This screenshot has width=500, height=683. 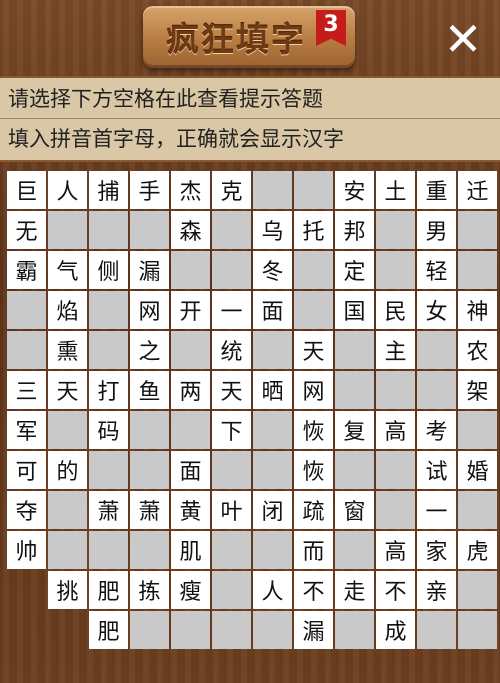 What do you see at coordinates (26, 550) in the screenshot?
I see `filled-cell: 帅` at bounding box center [26, 550].